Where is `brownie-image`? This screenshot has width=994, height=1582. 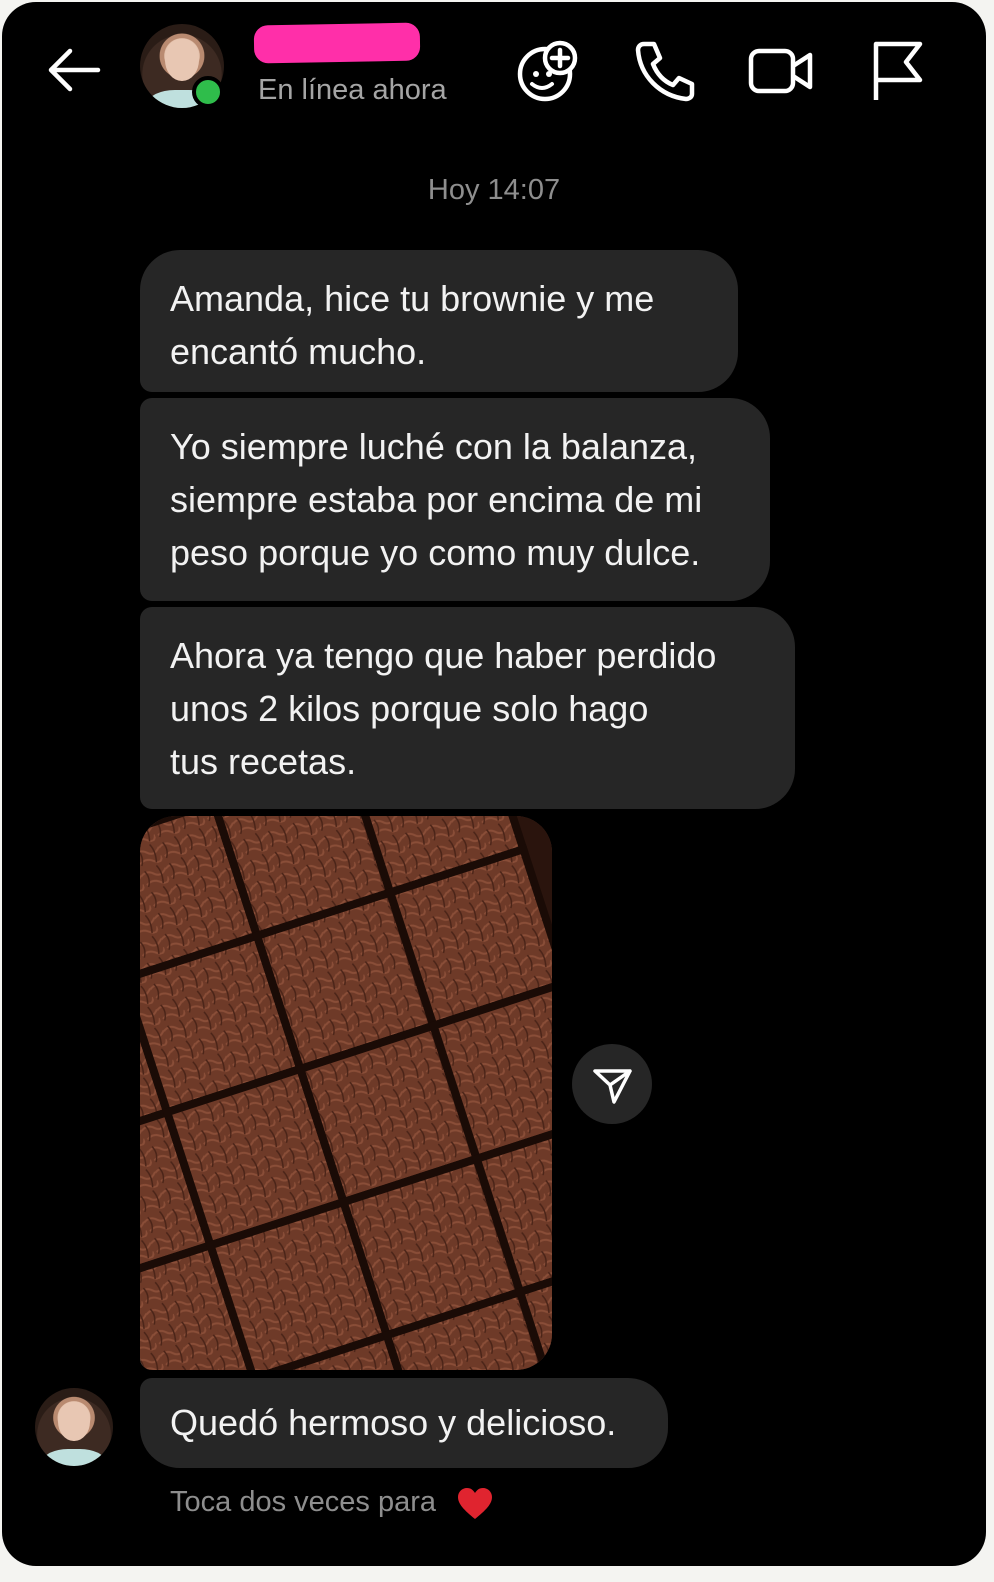
brownie-image is located at coordinates (346, 1093).